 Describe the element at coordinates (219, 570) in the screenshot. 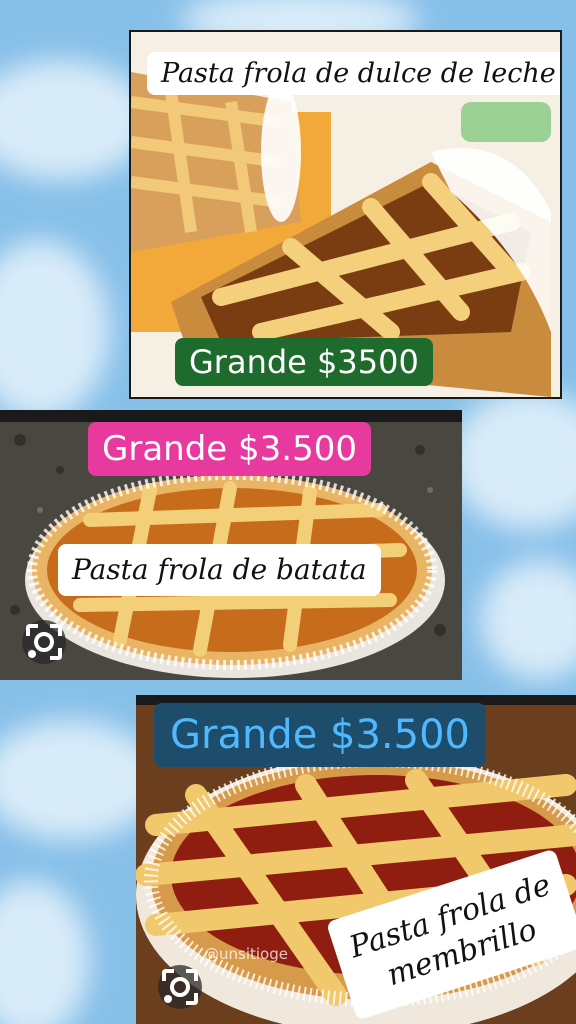

I see `product-title: Pasta frola de batata` at that location.